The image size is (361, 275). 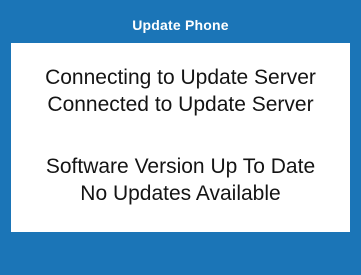 I want to click on status-message-connected: Connected to Update Server, so click(x=180, y=104).